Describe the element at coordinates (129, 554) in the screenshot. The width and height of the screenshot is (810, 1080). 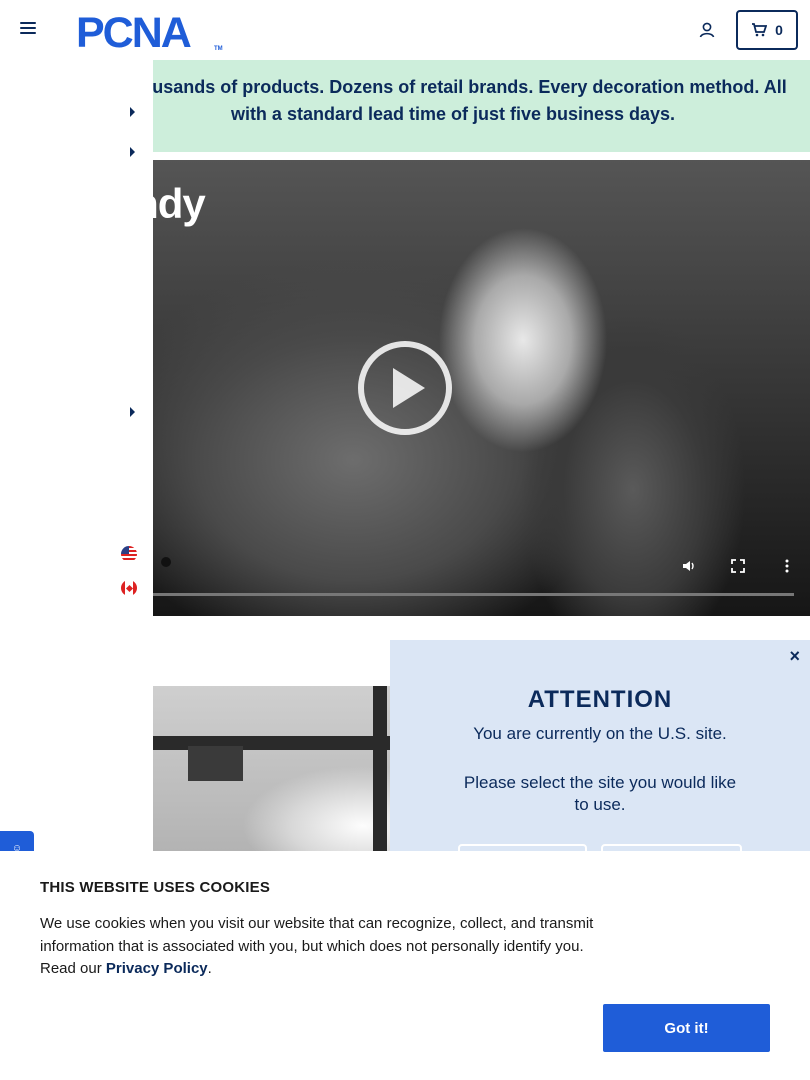
I see `us-flag-icon` at that location.